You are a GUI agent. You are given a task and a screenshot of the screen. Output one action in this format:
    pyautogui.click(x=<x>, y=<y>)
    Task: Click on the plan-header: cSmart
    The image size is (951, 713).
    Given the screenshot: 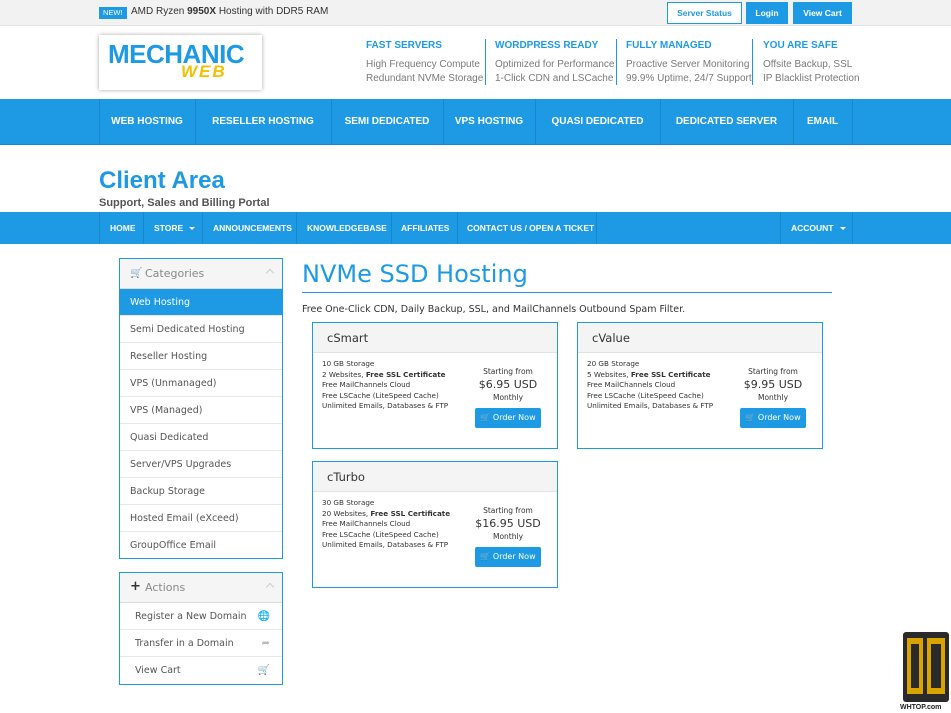 What is the action you would take?
    pyautogui.click(x=435, y=338)
    